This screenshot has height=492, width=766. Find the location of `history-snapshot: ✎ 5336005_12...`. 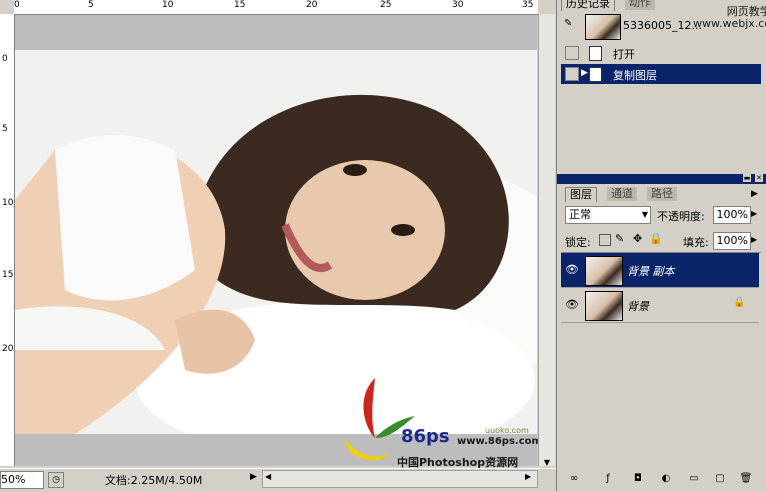

history-snapshot: ✎ 5336005_12... is located at coordinates (661, 26).